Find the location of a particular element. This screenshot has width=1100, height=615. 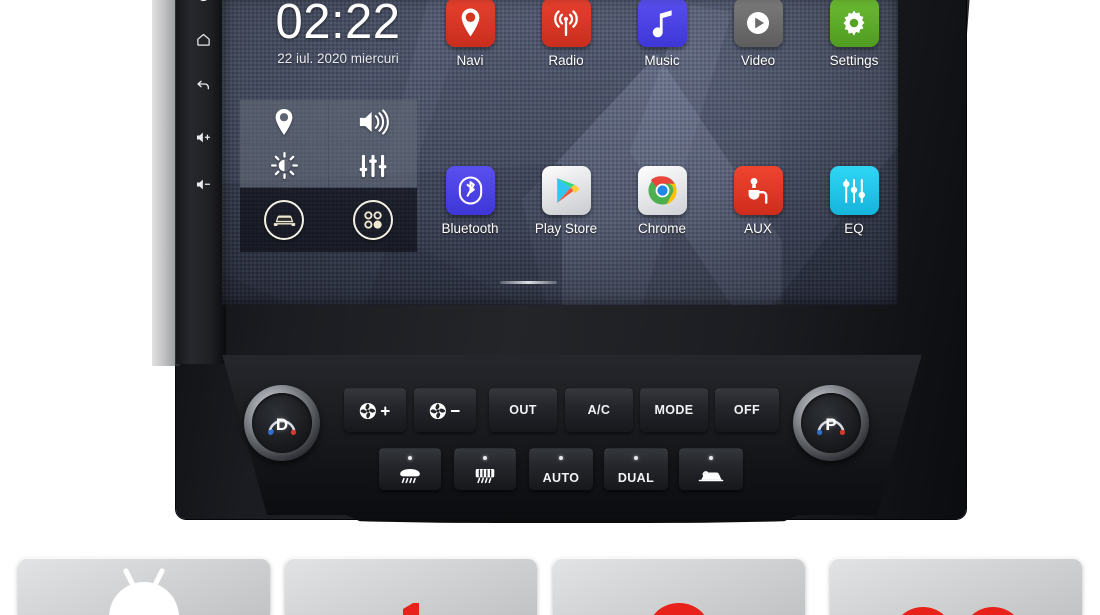

dual-button: DUAL is located at coordinates (636, 469).